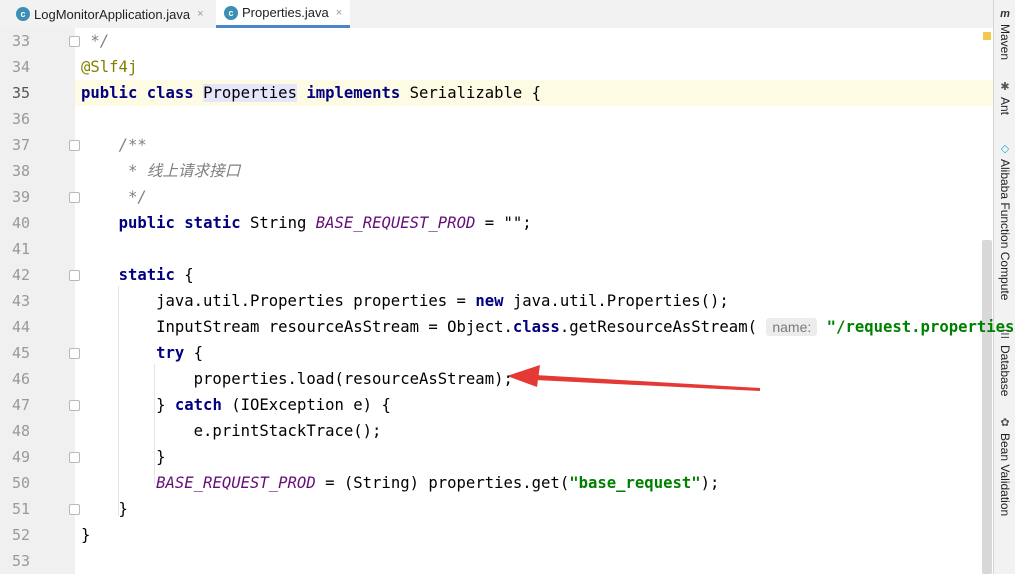 Image resolution: width=1015 pixels, height=574 pixels. Describe the element at coordinates (1005, 14) in the screenshot. I see `maven-icon: m` at that location.